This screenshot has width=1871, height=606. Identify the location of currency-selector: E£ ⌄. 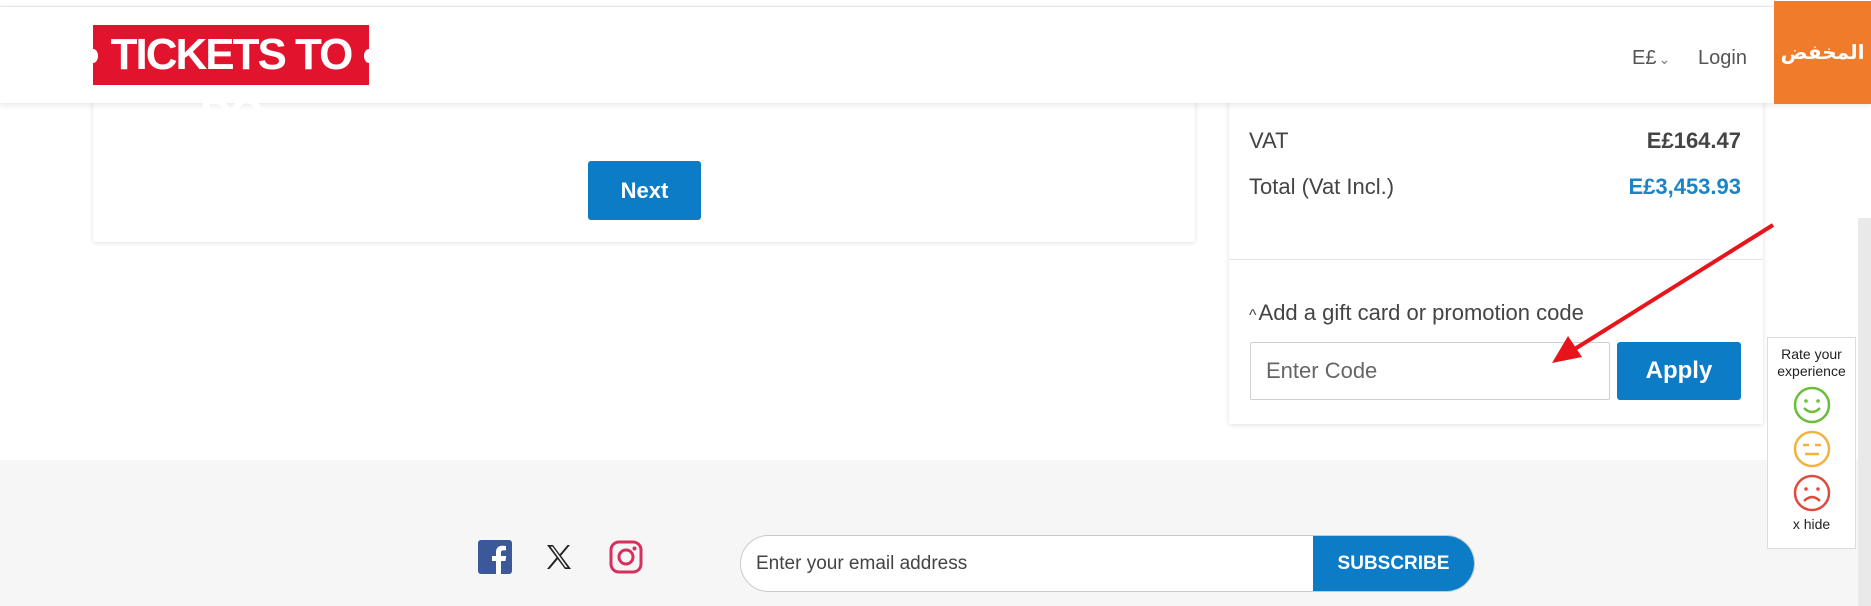
(1651, 58).